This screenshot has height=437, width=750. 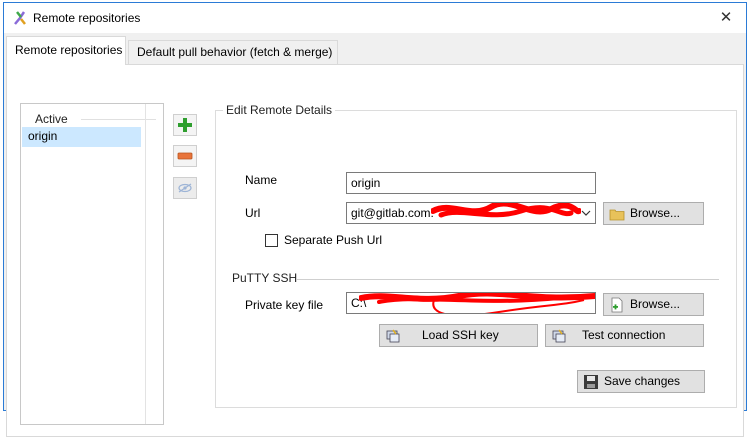 I want to click on load-ssh-key-label: Load SSH key, so click(x=460, y=335).